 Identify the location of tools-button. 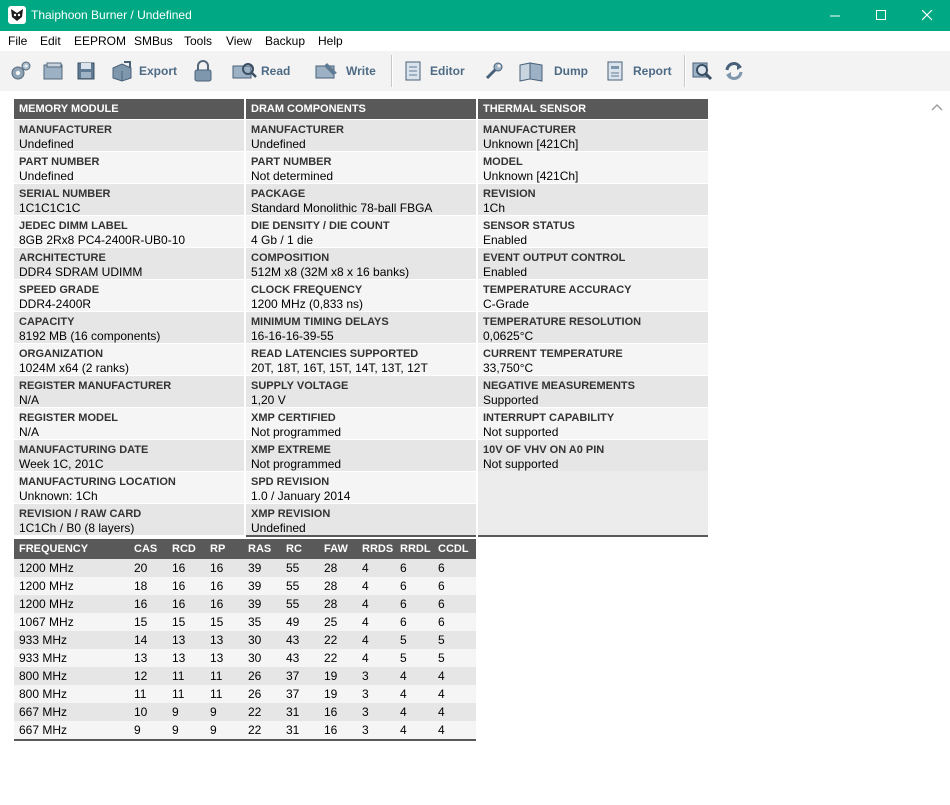
(494, 71).